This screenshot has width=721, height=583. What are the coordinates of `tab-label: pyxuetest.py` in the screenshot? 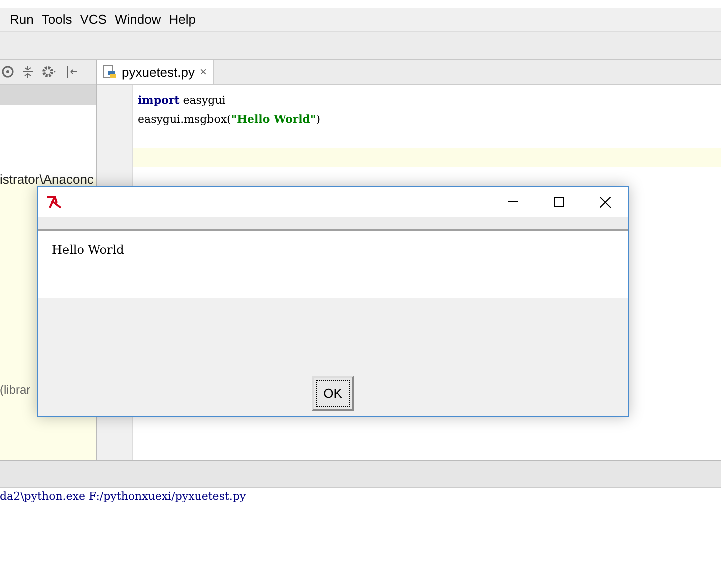 It's located at (158, 72).